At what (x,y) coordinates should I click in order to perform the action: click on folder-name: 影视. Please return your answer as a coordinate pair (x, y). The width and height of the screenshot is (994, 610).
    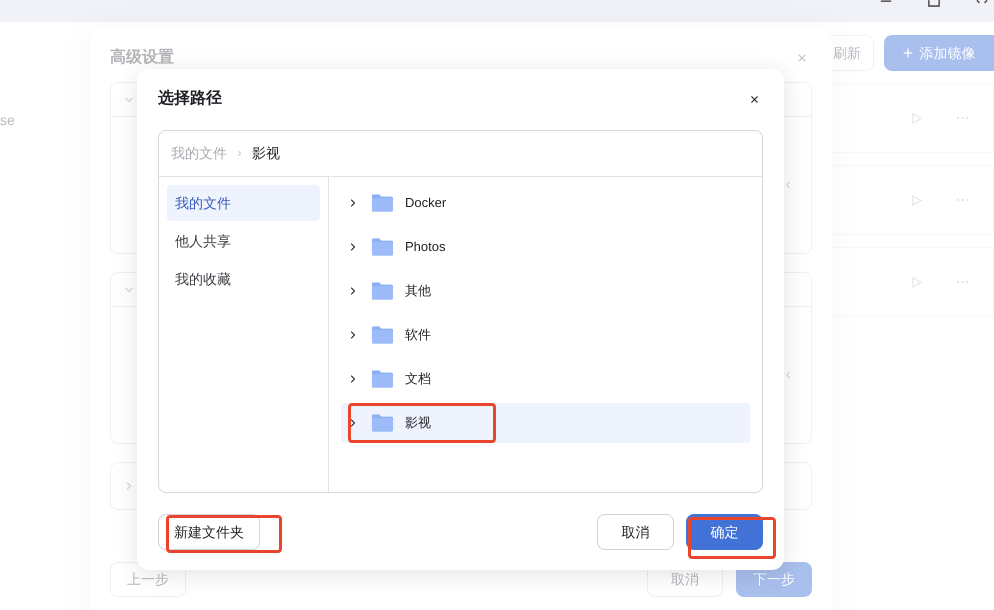
    Looking at the image, I should click on (418, 423).